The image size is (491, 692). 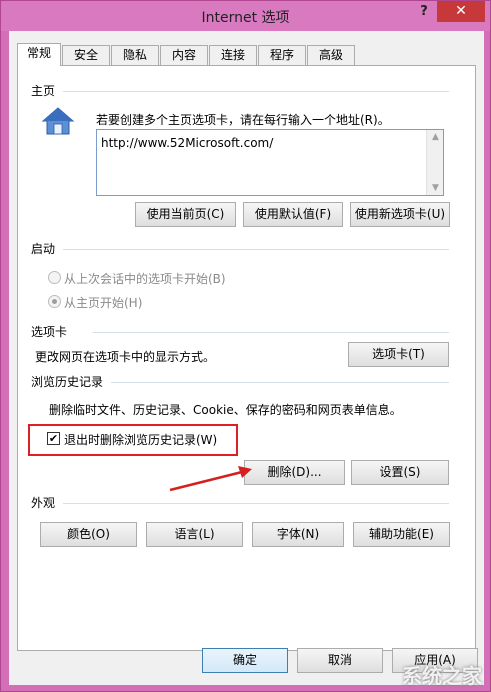 I want to click on use-default-button: 使用默认值(F), so click(x=293, y=214).